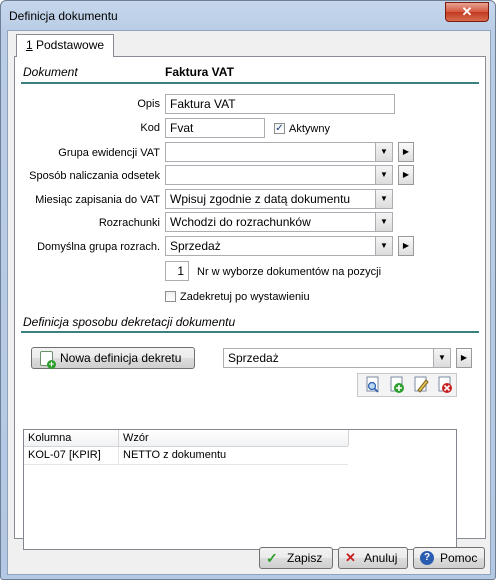  I want to click on column-header-kolumna: Kolumna, so click(49, 438).